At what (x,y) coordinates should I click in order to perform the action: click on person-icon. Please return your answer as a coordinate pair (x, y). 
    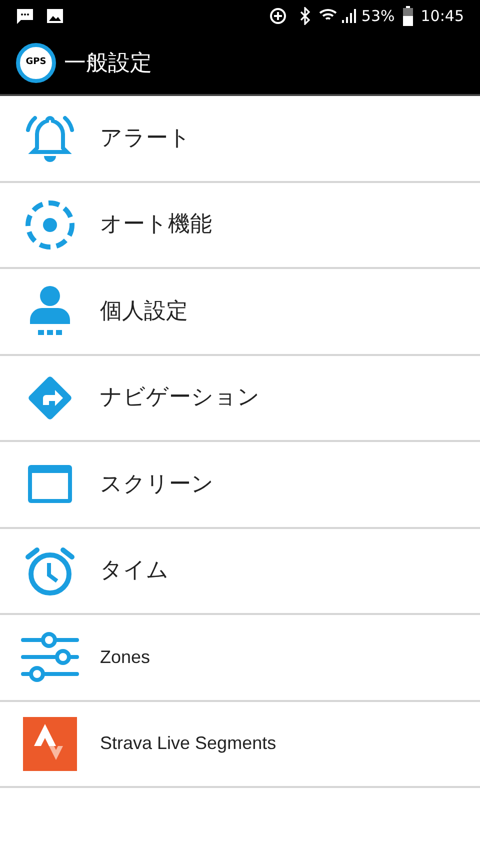
    Looking at the image, I should click on (50, 311).